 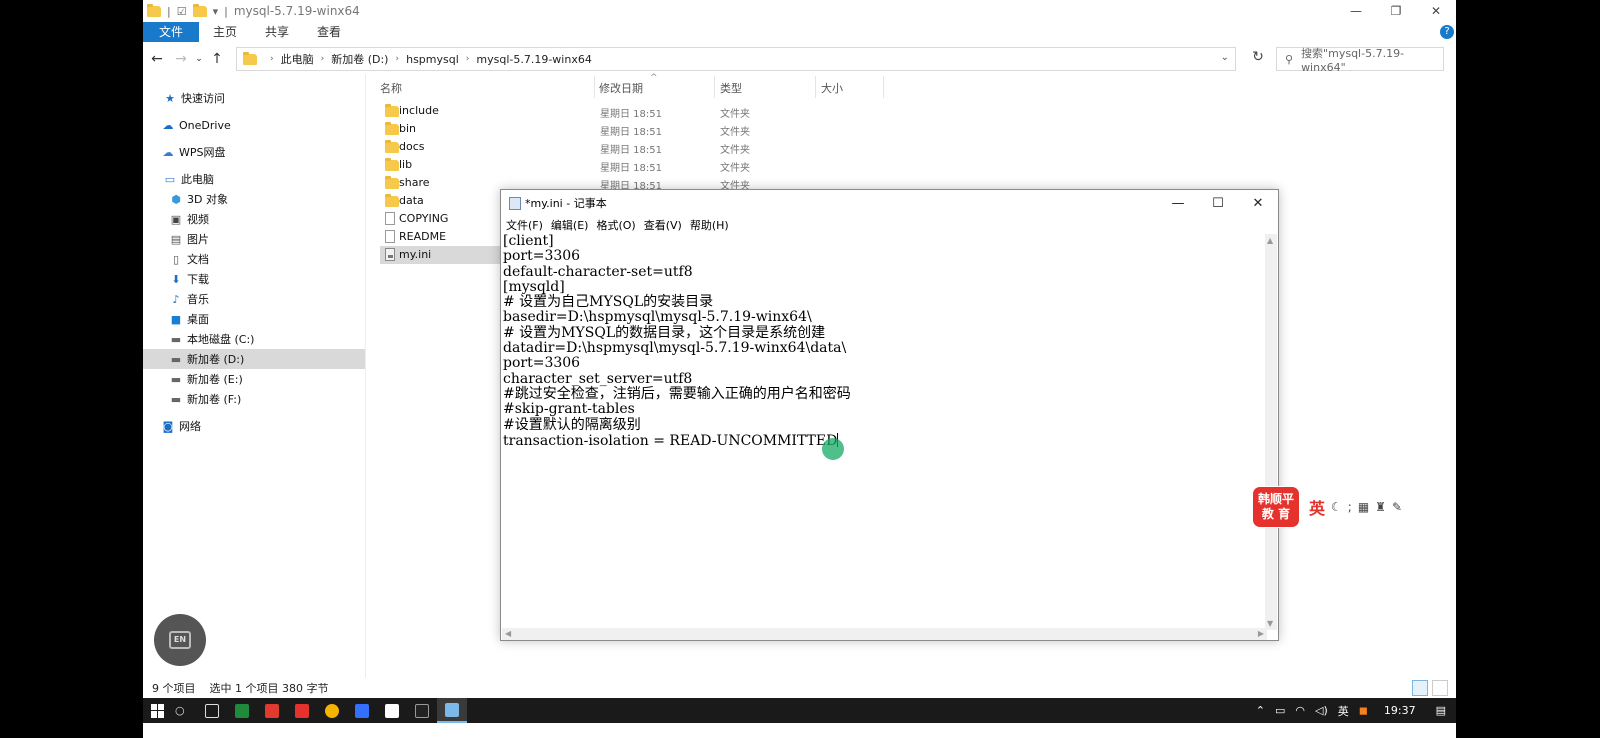 What do you see at coordinates (297, 59) in the screenshot?
I see `breadcrumb-this-pc: 此电脑` at bounding box center [297, 59].